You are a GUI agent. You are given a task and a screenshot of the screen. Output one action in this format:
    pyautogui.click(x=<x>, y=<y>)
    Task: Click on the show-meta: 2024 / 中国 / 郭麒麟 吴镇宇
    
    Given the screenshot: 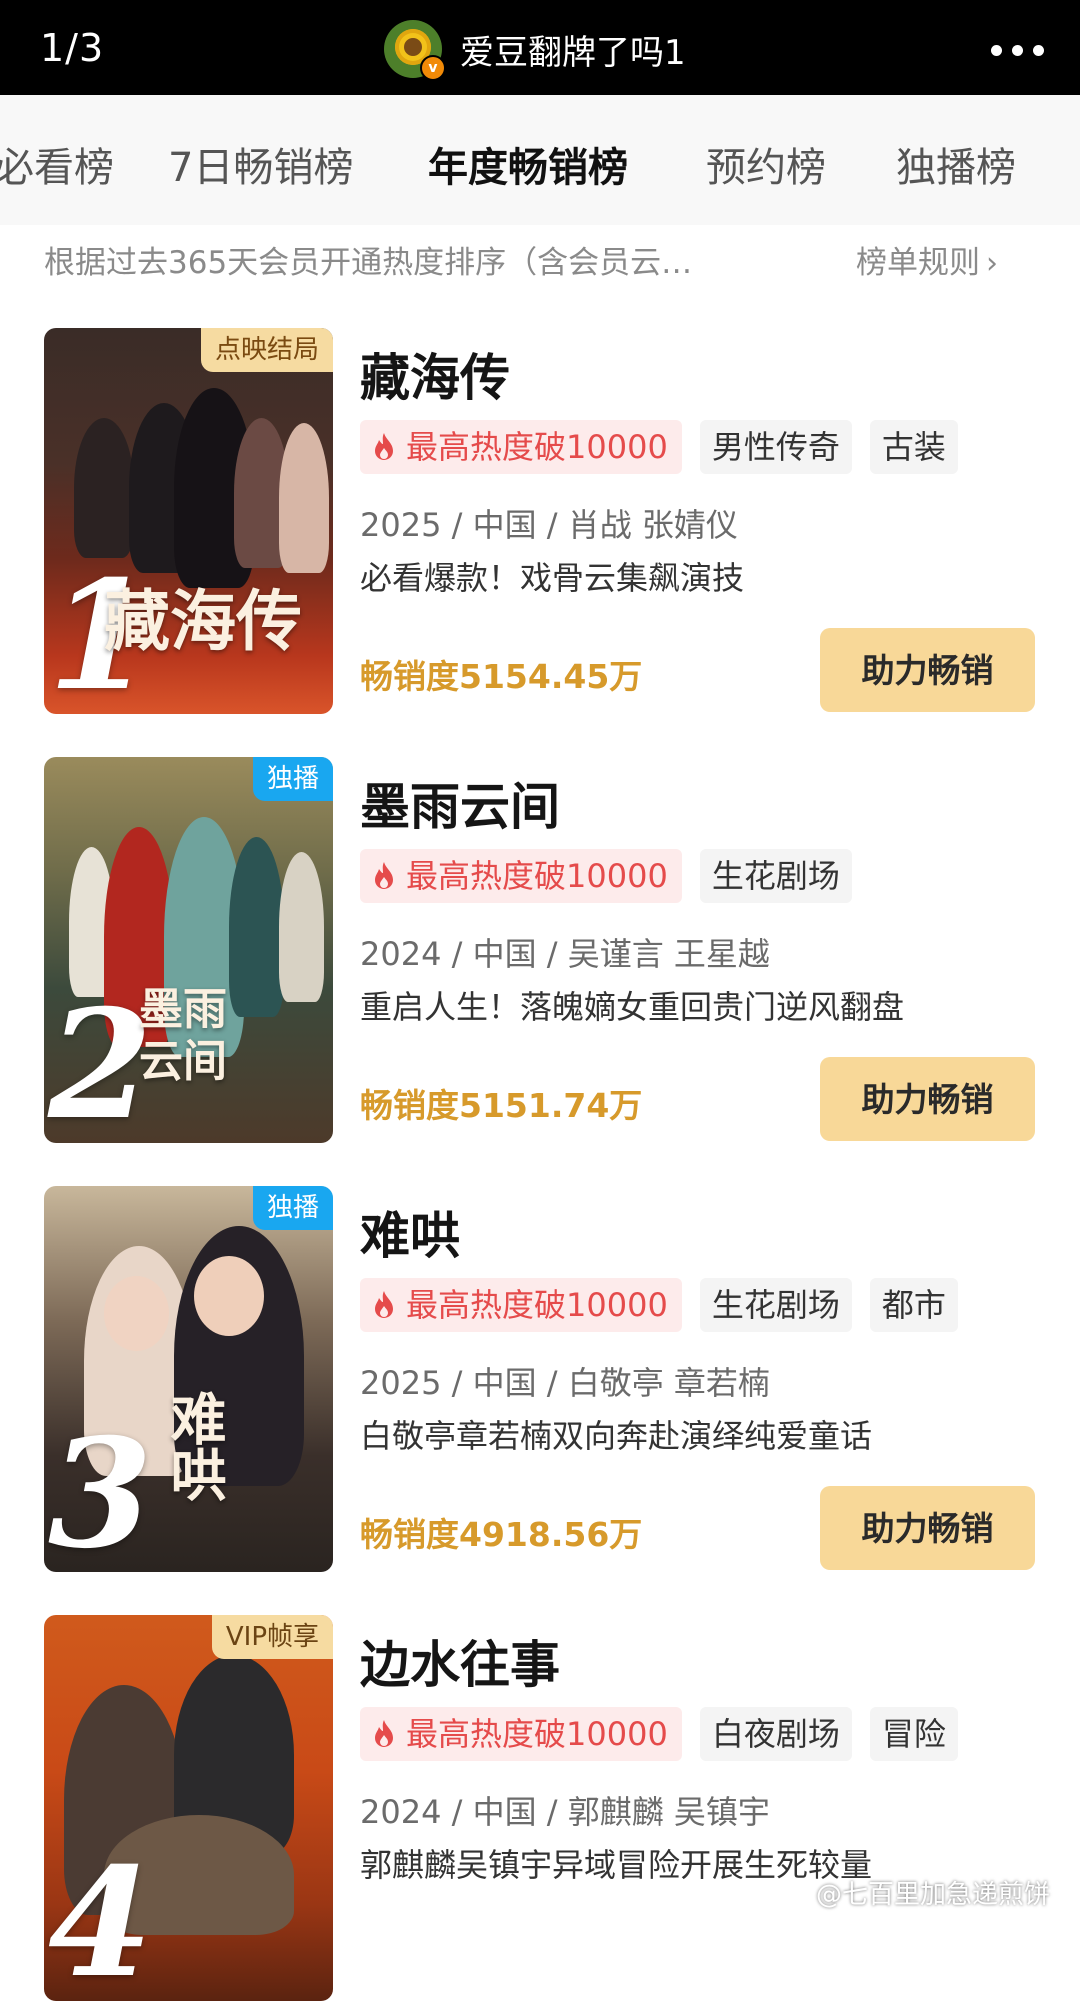 What is the action you would take?
    pyautogui.click(x=565, y=1812)
    